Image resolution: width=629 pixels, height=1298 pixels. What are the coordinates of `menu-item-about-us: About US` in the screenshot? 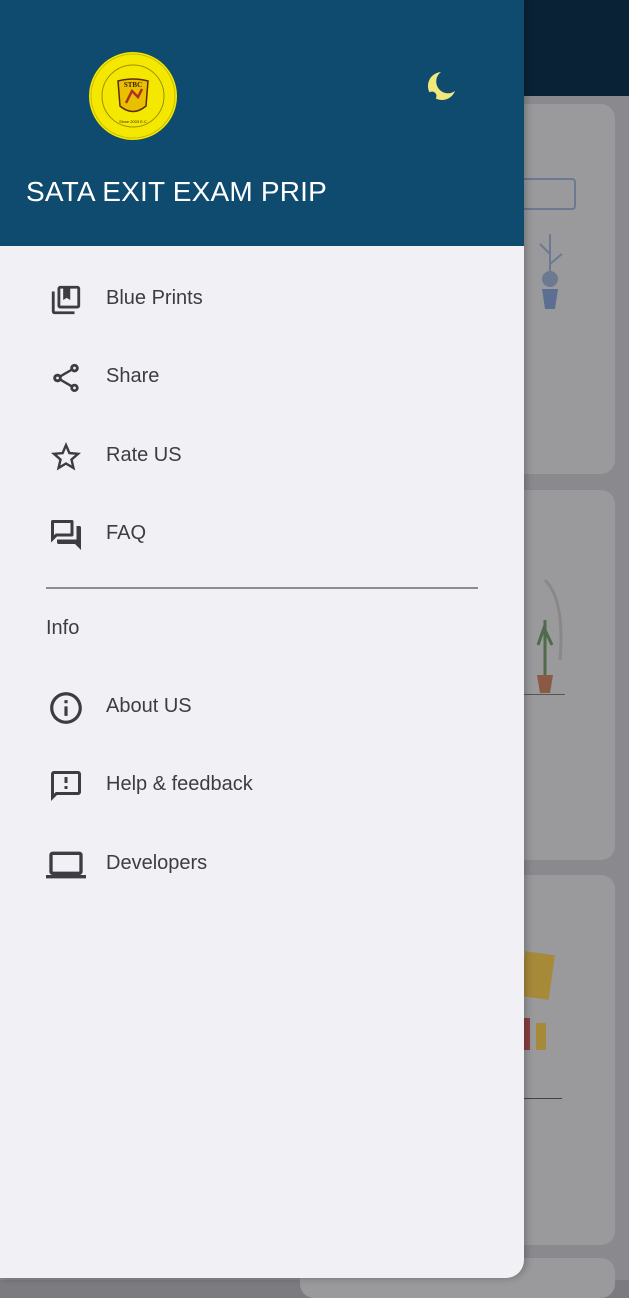 It's located at (262, 708).